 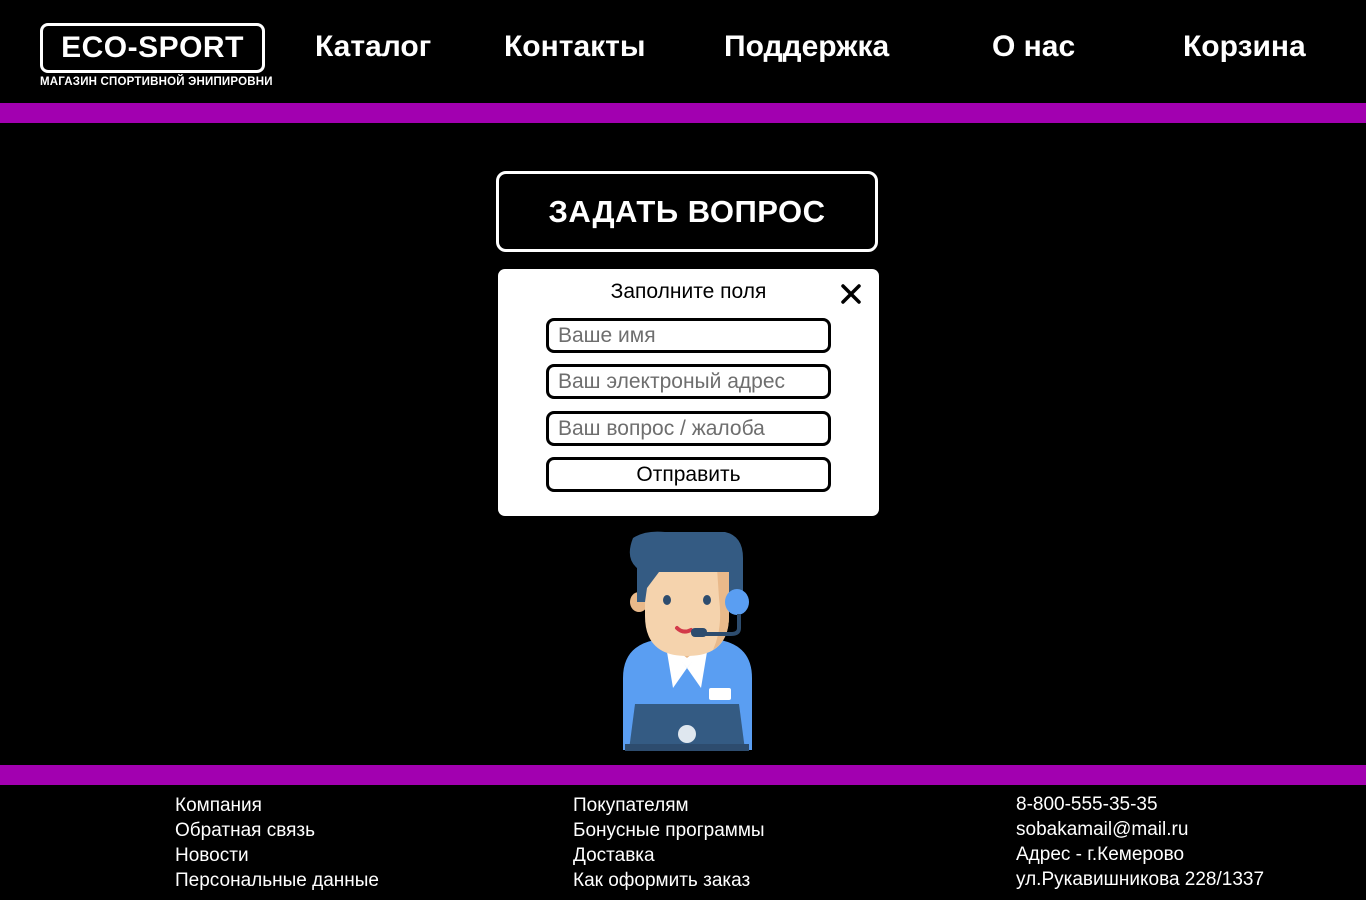 What do you see at coordinates (1087, 804) in the screenshot?
I see `footer-phone: 8-800-555-35-35` at bounding box center [1087, 804].